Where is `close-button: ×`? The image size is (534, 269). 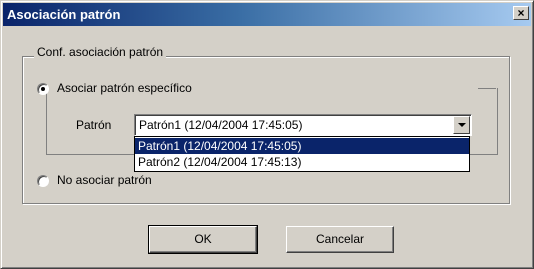 close-button: × is located at coordinates (521, 13).